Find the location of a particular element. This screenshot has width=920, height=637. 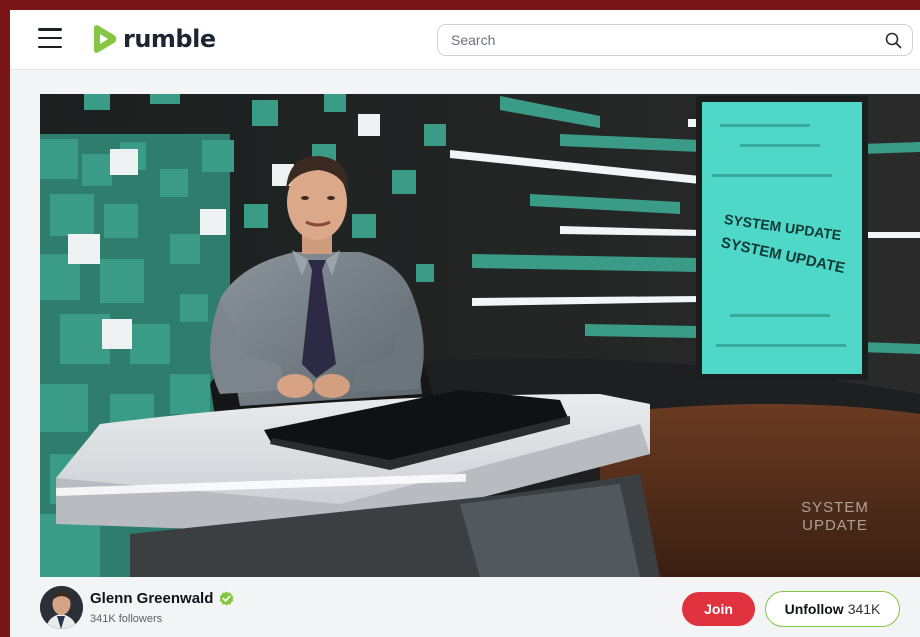

unfollow-button: Unfollow 341K is located at coordinates (832, 609).